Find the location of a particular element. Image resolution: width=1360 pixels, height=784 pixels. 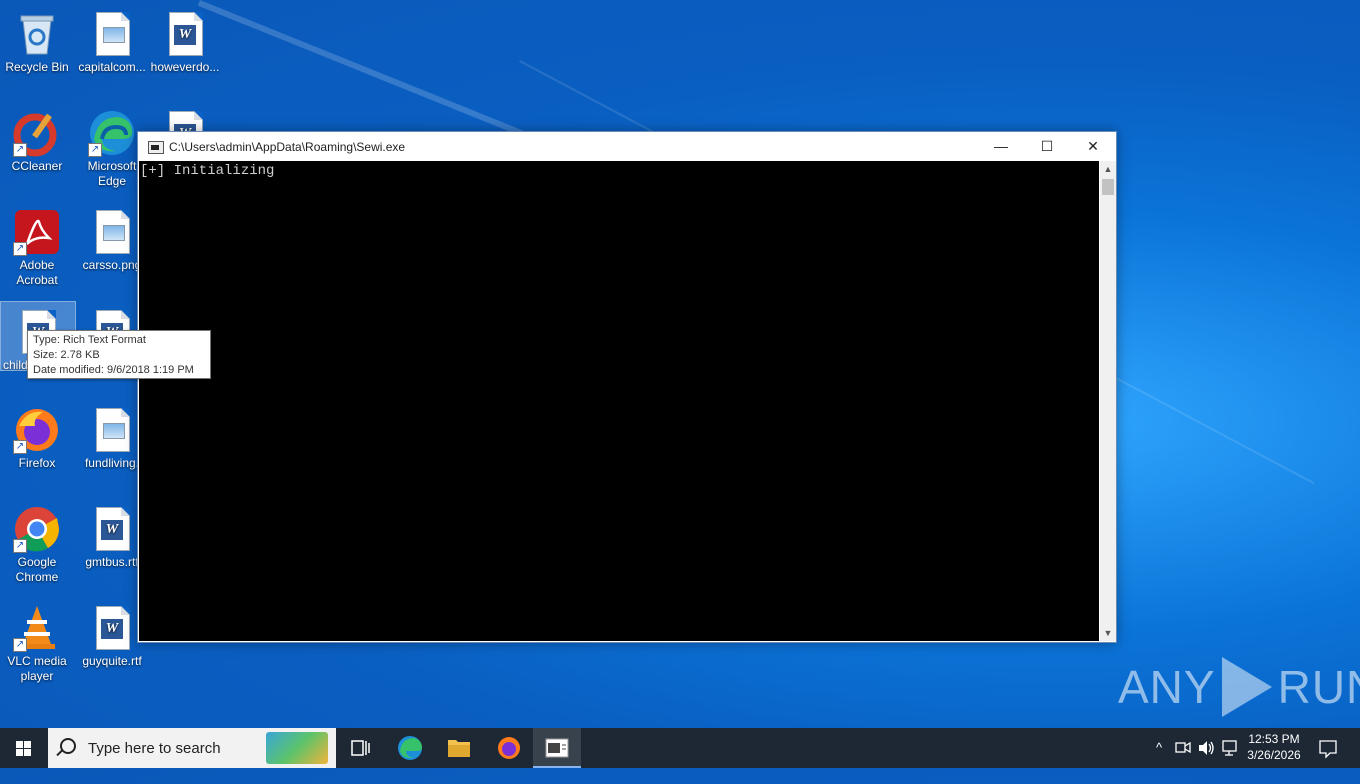

firefox-icon is located at coordinates (509, 748).